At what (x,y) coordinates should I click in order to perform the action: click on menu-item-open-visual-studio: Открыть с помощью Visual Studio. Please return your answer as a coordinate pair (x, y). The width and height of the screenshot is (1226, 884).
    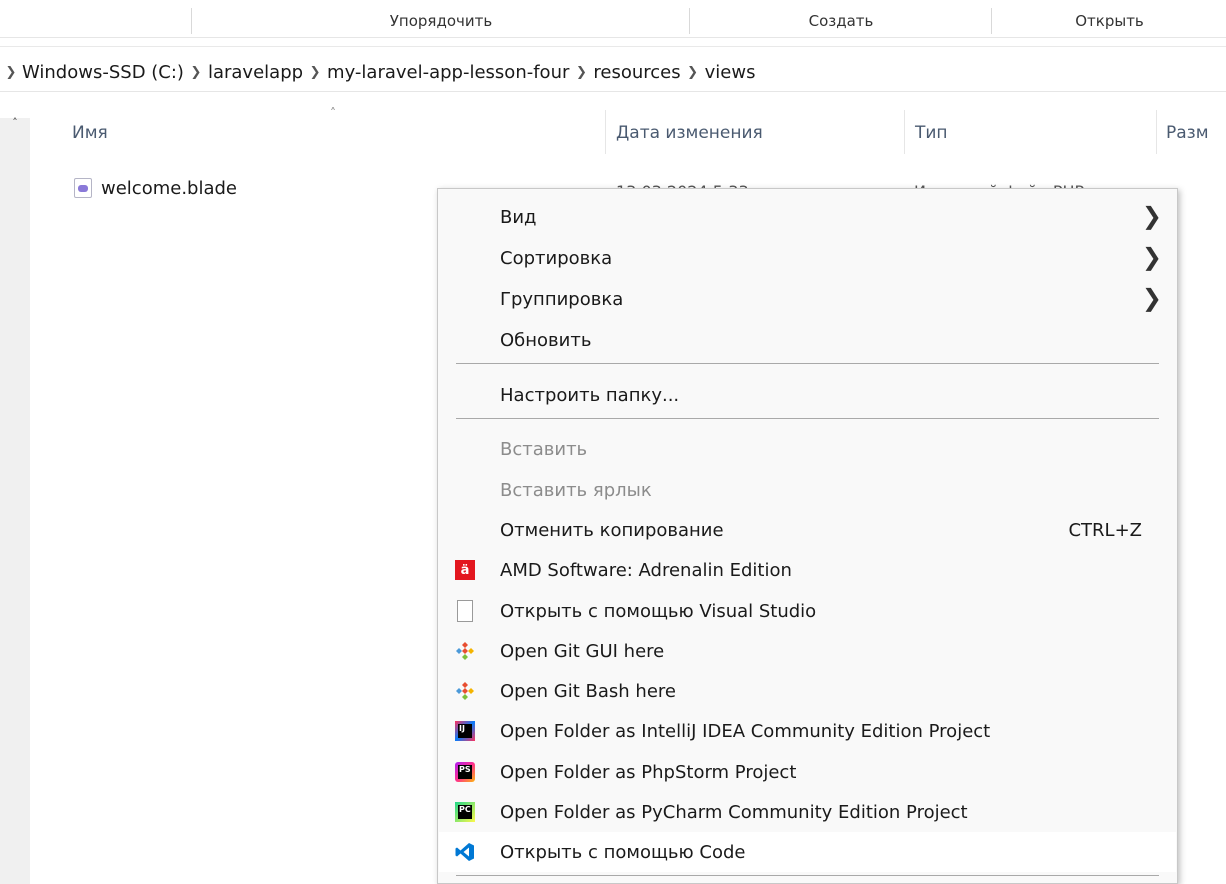
    Looking at the image, I should click on (807, 611).